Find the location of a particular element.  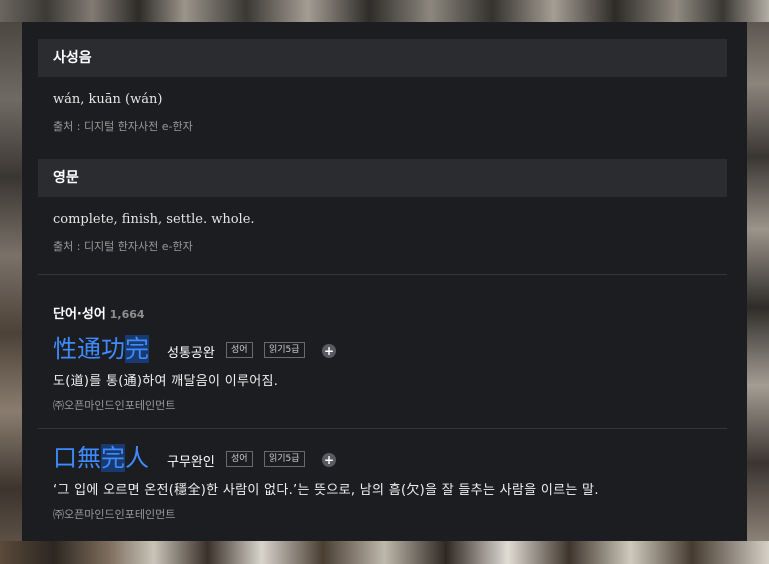

background-bottom is located at coordinates (384, 552).